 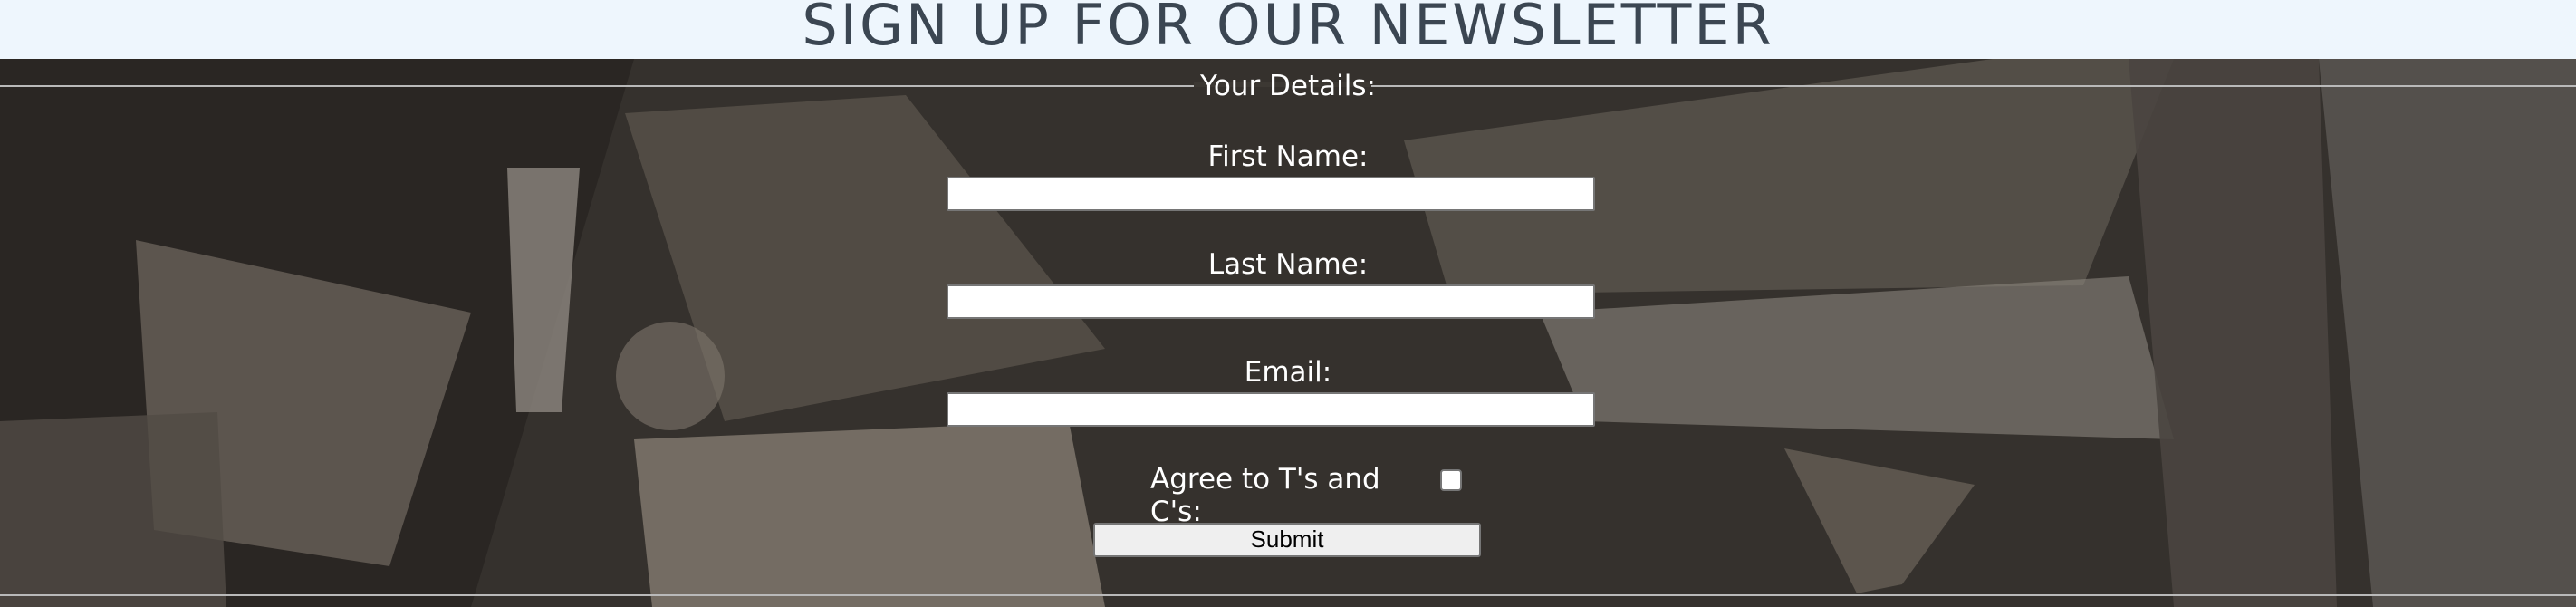 What do you see at coordinates (1271, 301) in the screenshot?
I see `last-name-input` at bounding box center [1271, 301].